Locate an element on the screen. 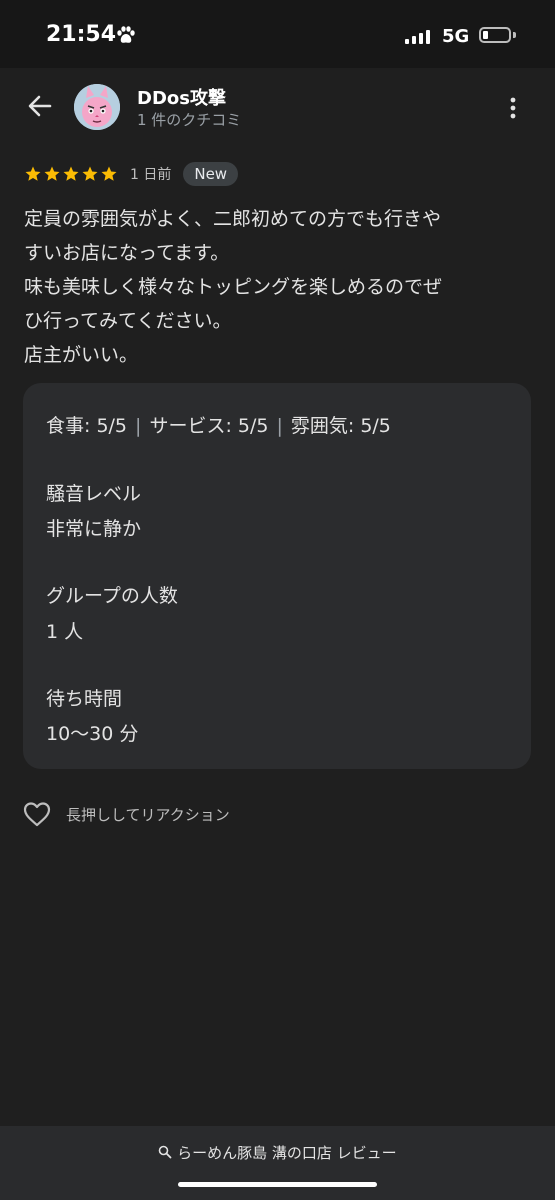  avatar-cat-icon is located at coordinates (97, 107).